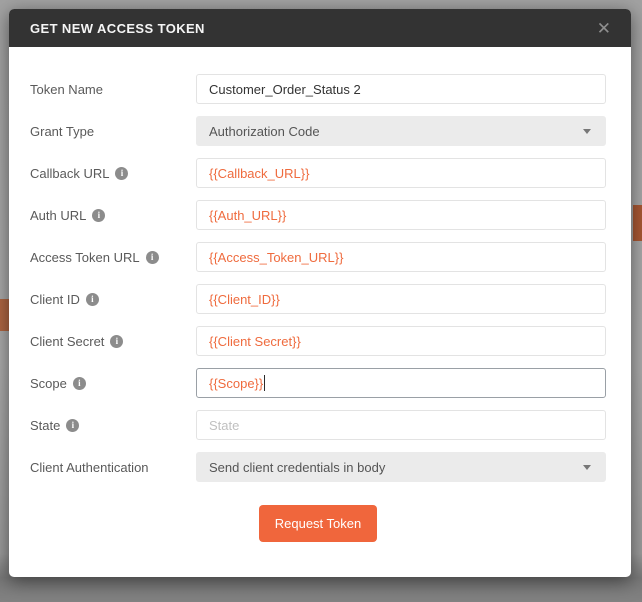 The height and width of the screenshot is (602, 642). I want to click on grant-type-select: Authorization Code, so click(401, 131).